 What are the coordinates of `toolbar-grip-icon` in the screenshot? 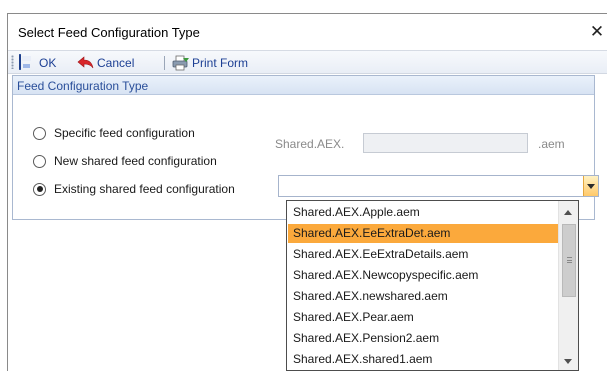 It's located at (12, 62).